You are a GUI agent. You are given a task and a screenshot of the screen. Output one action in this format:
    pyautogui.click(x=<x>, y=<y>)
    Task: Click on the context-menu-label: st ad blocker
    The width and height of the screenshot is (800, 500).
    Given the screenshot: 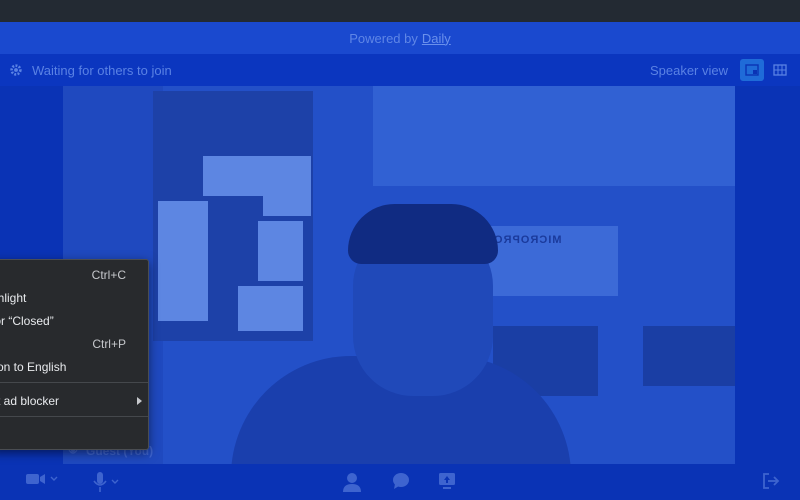 What is the action you would take?
    pyautogui.click(x=30, y=401)
    